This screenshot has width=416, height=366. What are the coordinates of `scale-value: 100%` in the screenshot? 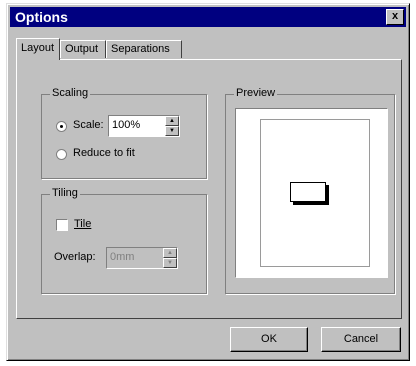 It's located at (126, 125).